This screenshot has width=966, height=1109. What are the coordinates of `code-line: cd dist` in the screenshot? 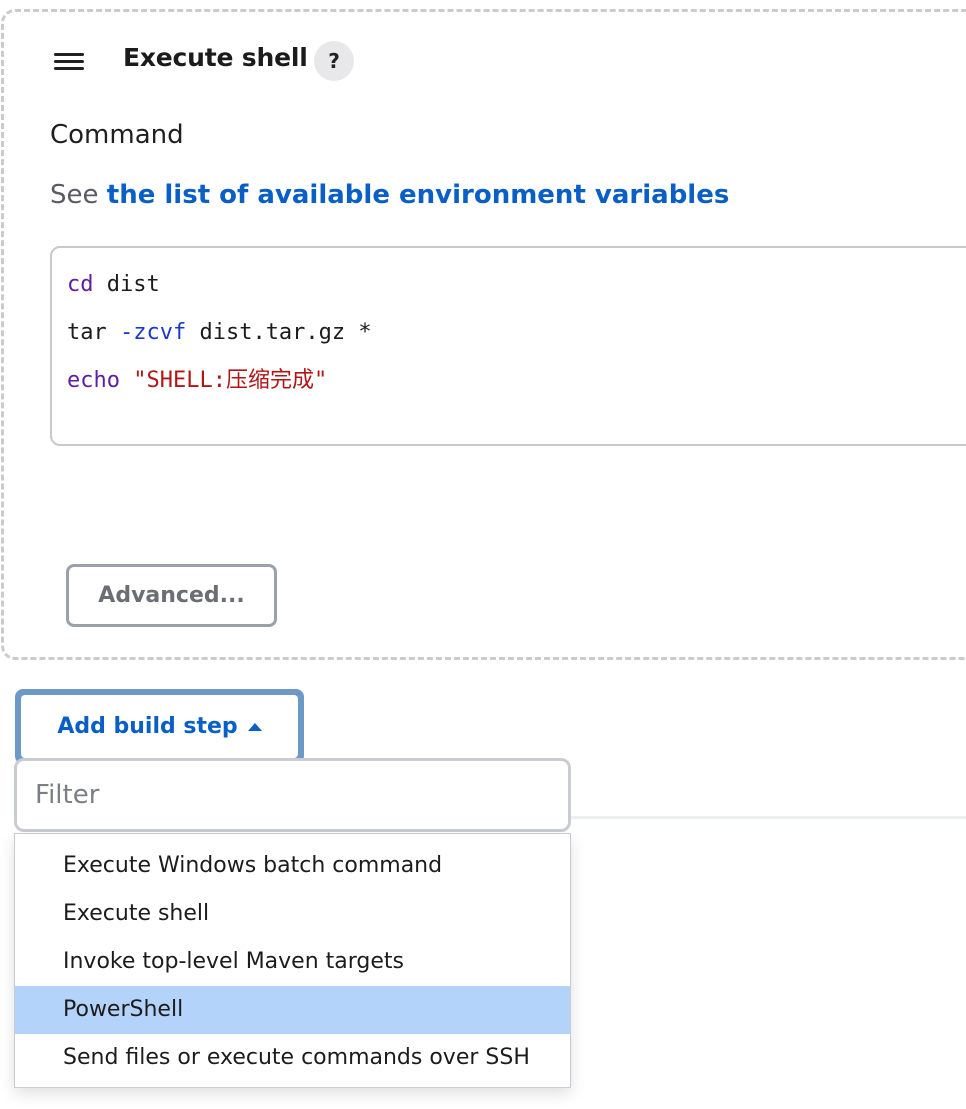 It's located at (516, 292).